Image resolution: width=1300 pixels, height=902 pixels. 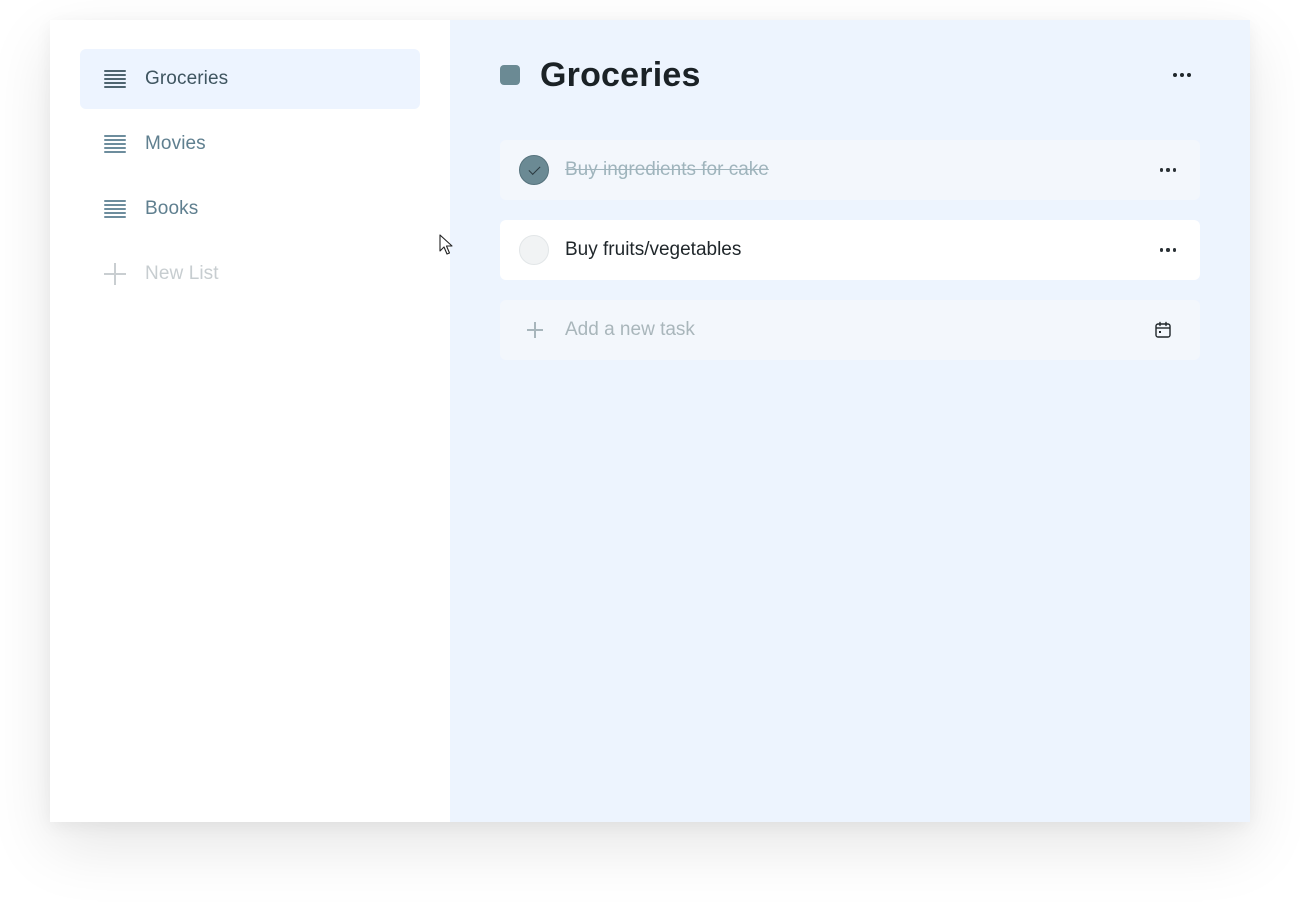 I want to click on calendar-icon, so click(x=1163, y=330).